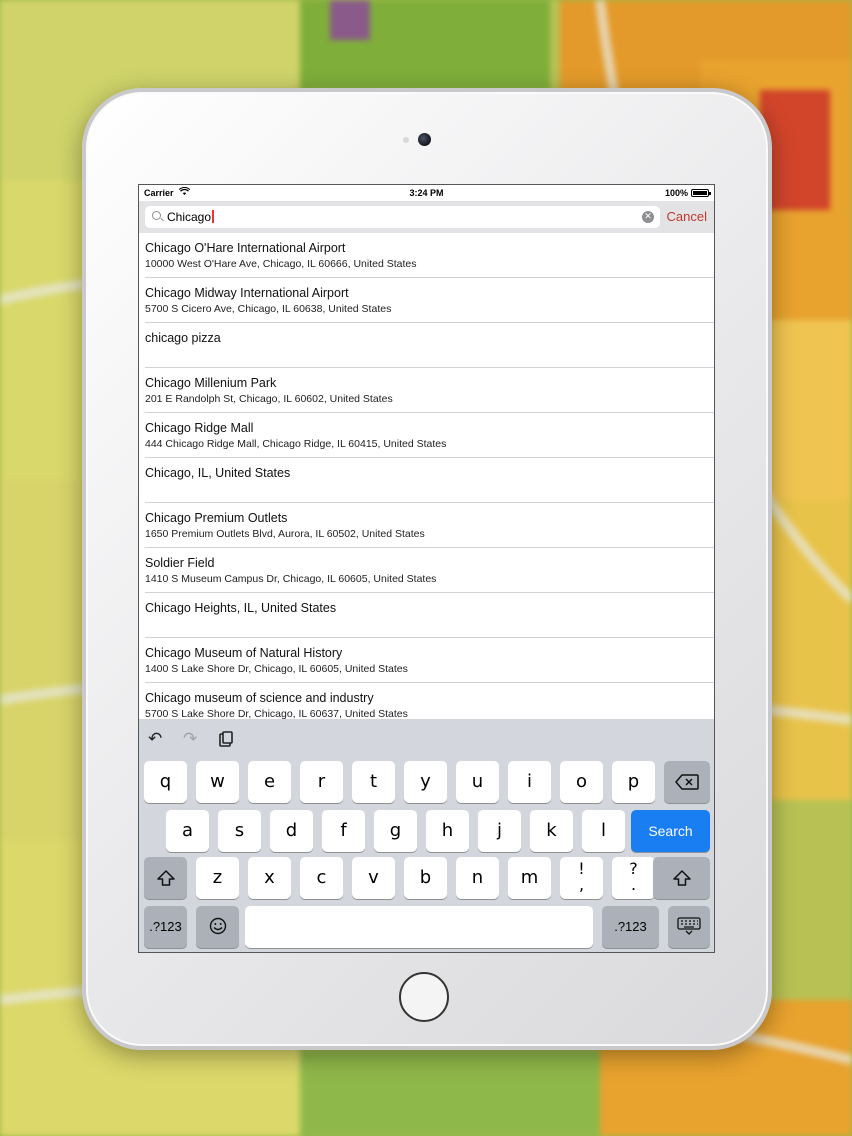 Image resolution: width=852 pixels, height=1136 pixels. I want to click on key-r: r, so click(321, 782).